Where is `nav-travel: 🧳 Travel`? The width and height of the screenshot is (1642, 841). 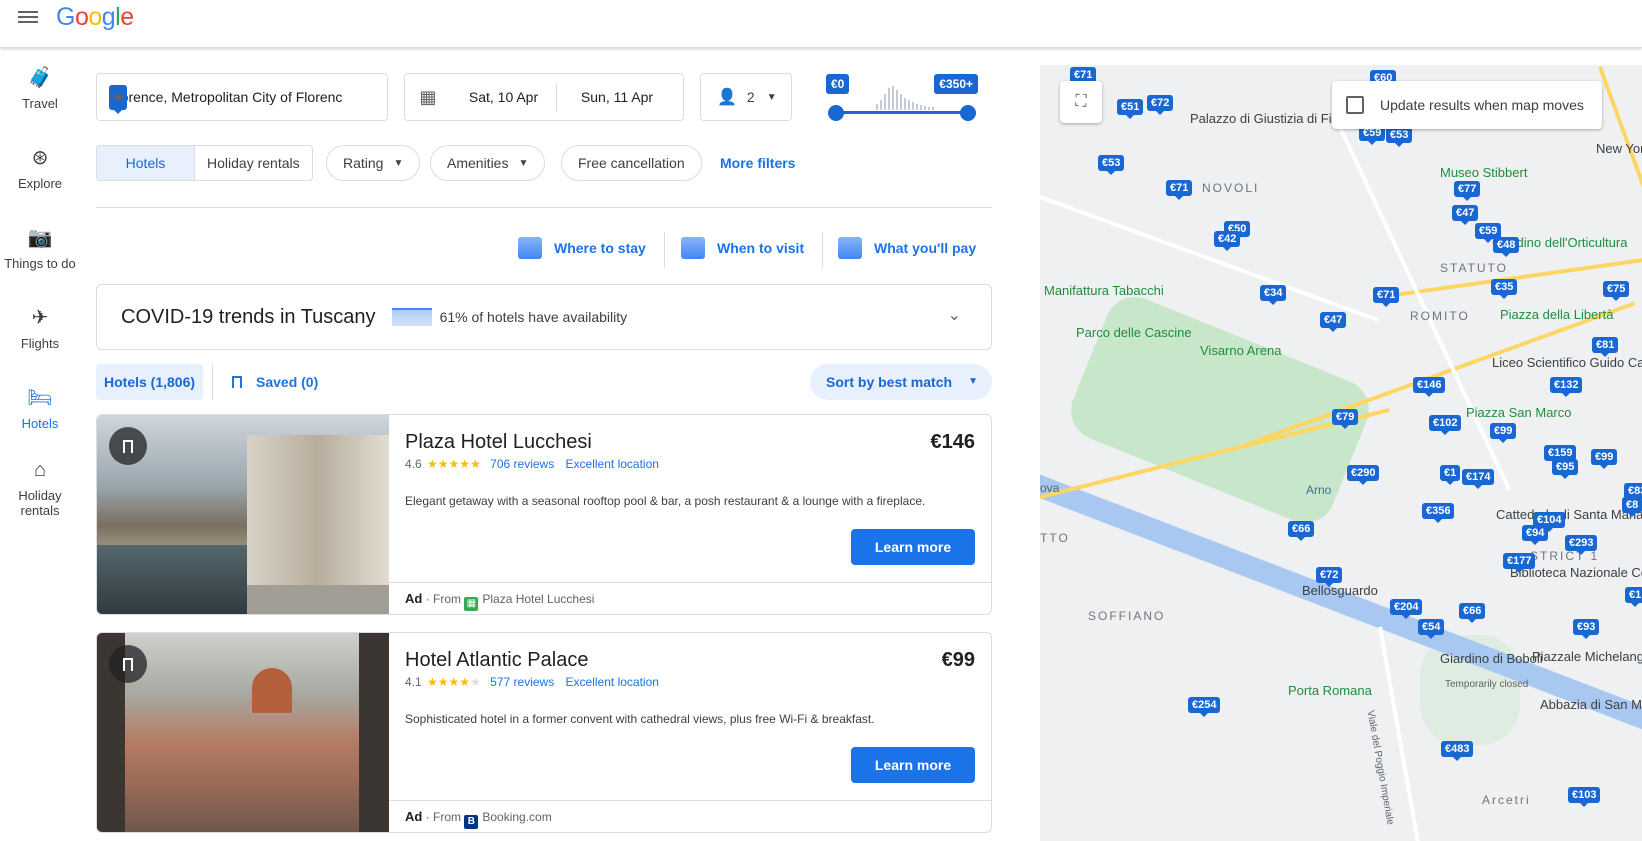
nav-travel: 🧳 Travel is located at coordinates (40, 88).